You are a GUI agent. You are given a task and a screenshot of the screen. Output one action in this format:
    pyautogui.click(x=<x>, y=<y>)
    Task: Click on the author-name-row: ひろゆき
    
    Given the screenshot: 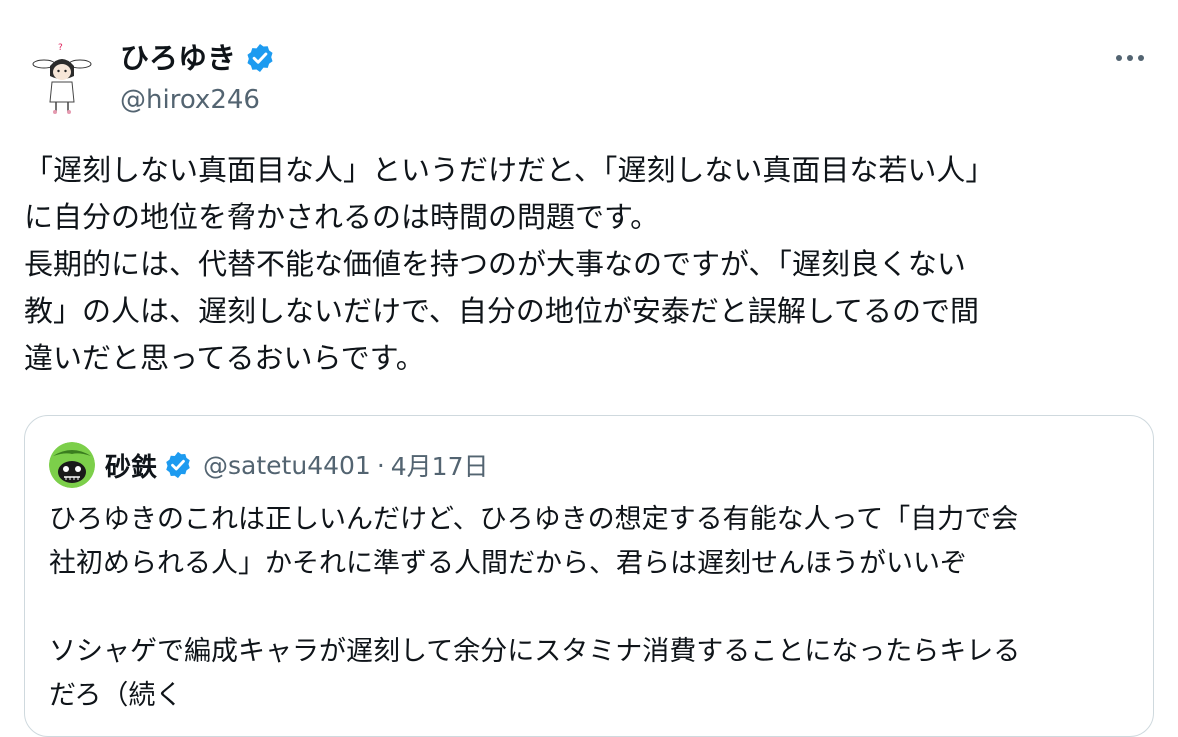 What is the action you would take?
    pyautogui.click(x=198, y=58)
    